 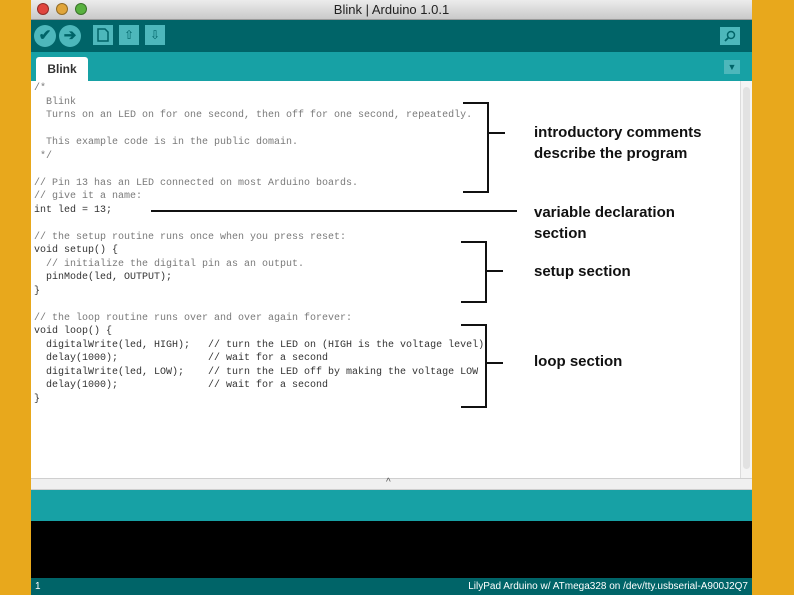 What do you see at coordinates (391, 66) in the screenshot?
I see `tab-bar: Blink ▼` at bounding box center [391, 66].